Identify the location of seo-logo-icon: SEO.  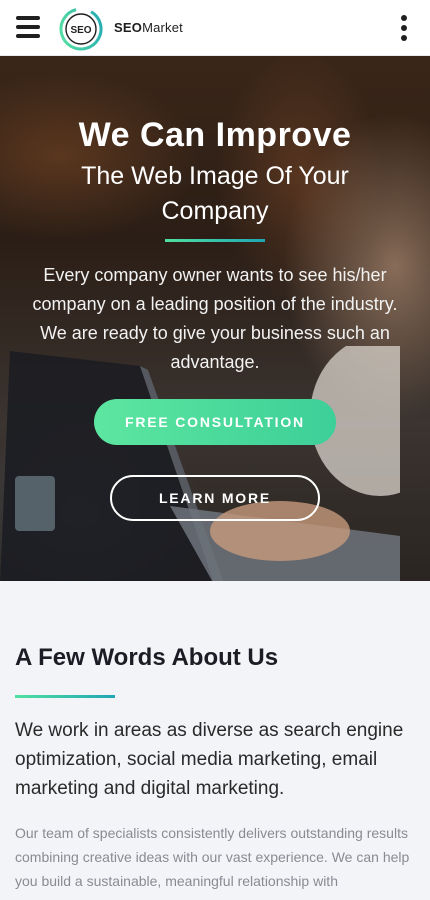
(81, 29).